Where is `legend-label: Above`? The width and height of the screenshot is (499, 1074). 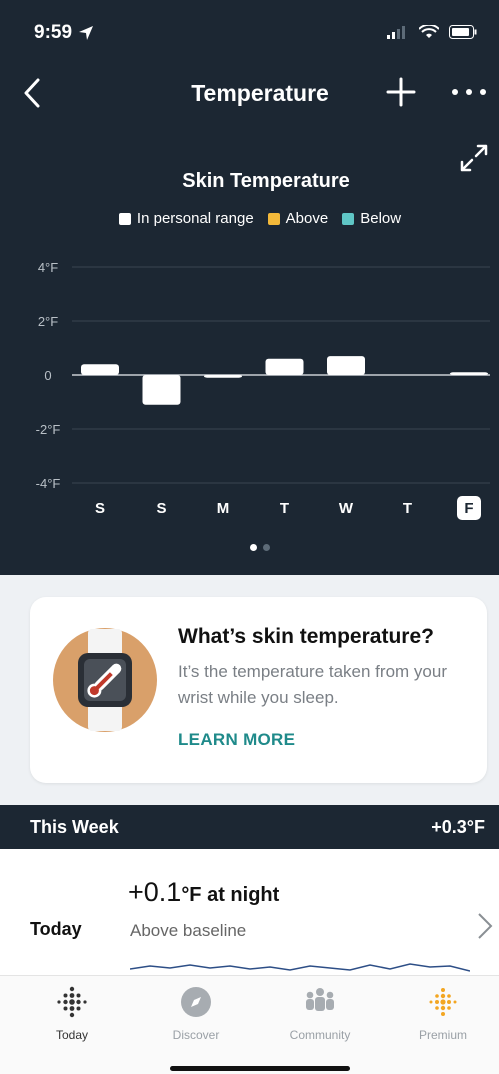
legend-label: Above is located at coordinates (307, 218).